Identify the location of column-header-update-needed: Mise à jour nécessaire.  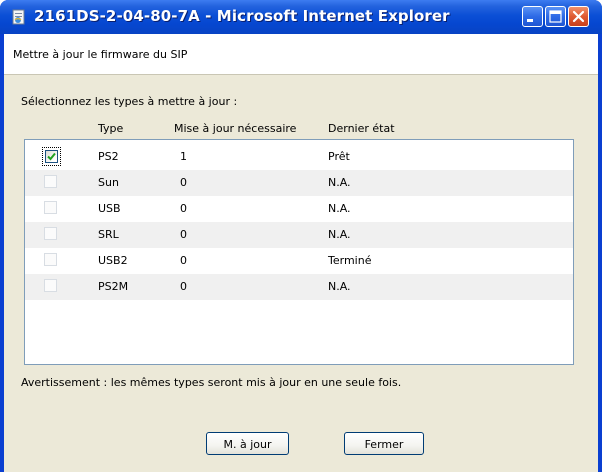
(235, 128).